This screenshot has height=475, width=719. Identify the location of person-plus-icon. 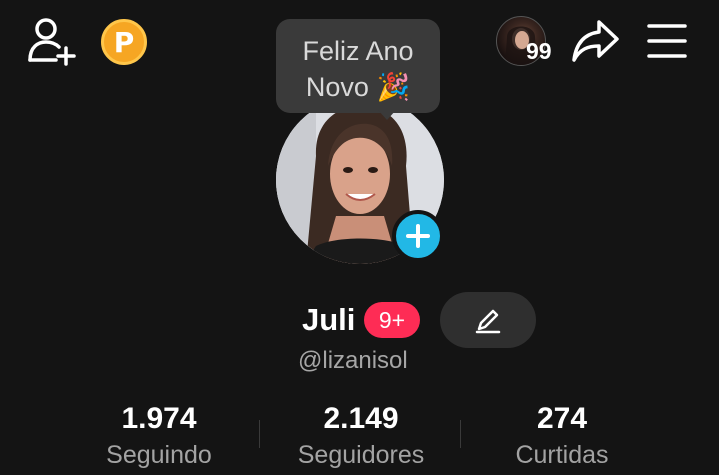
(52, 42).